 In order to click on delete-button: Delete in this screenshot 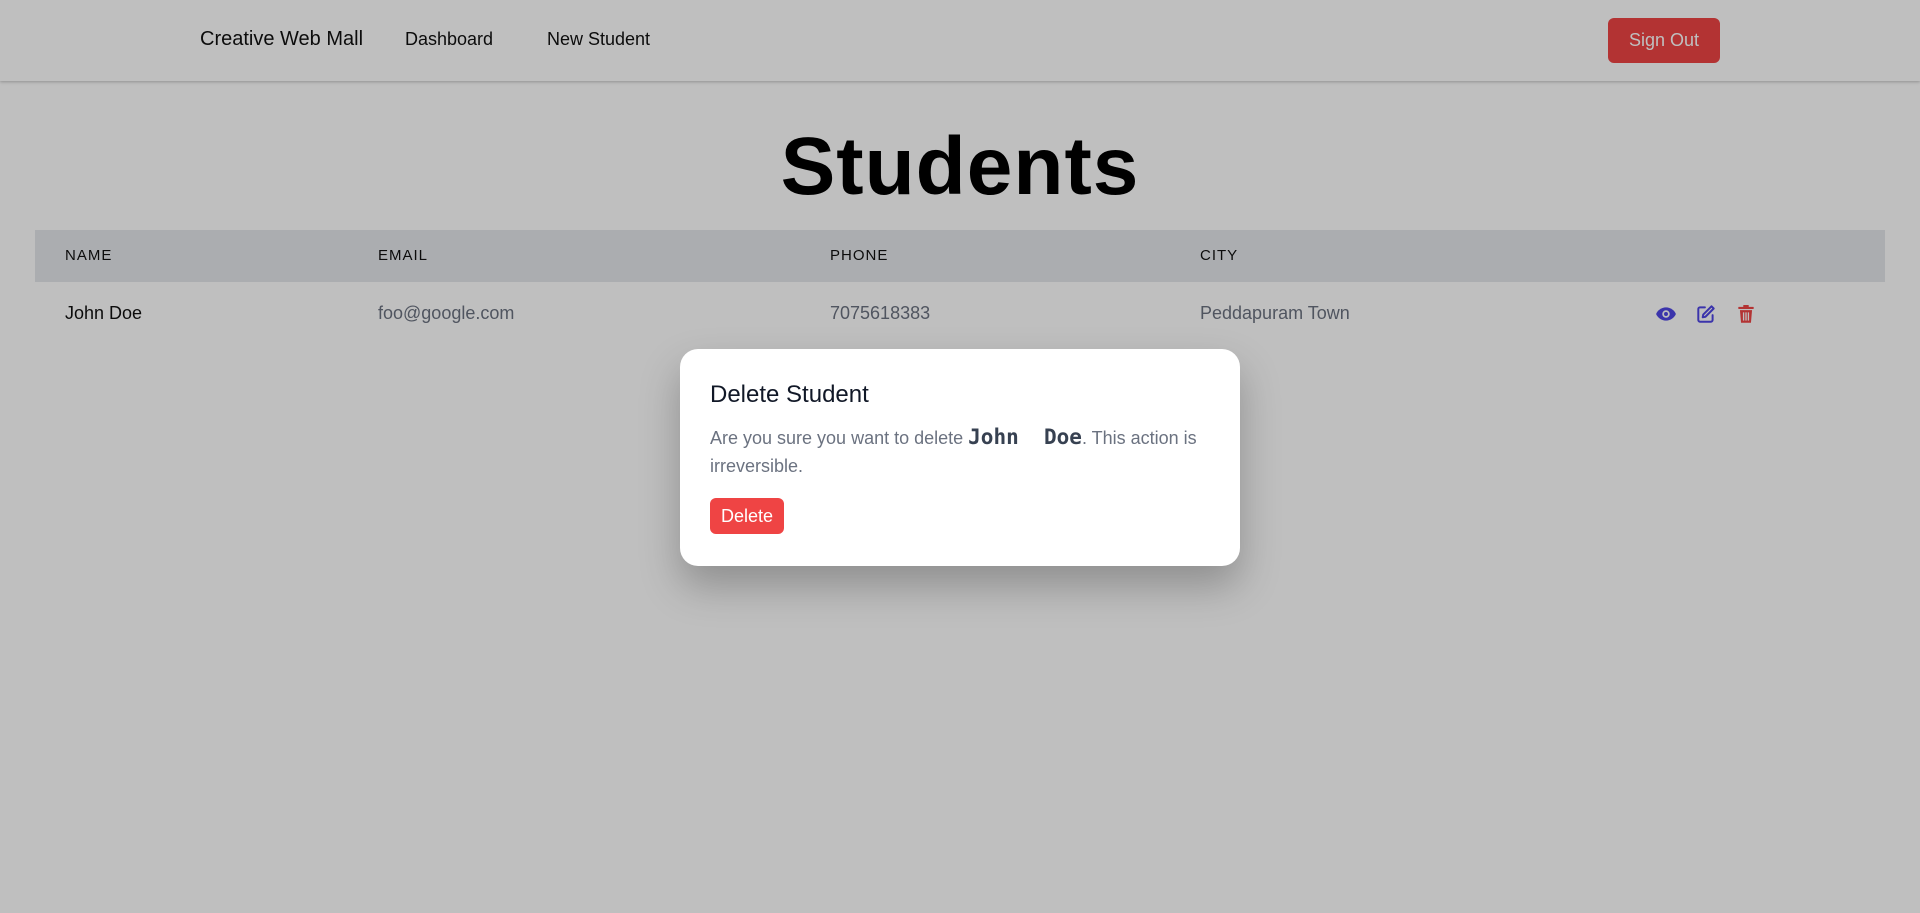, I will do `click(747, 516)`.